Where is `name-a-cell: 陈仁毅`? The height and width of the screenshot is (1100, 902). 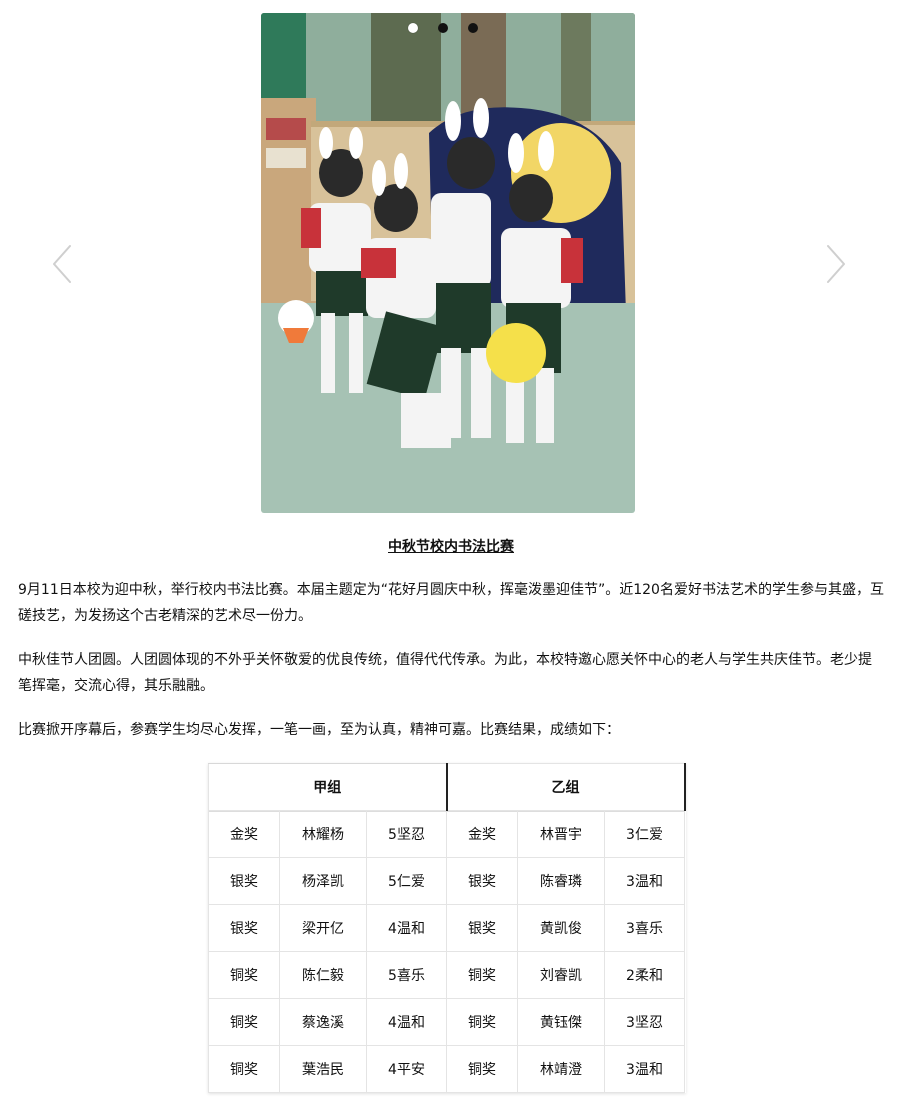 name-a-cell: 陈仁毅 is located at coordinates (323, 975).